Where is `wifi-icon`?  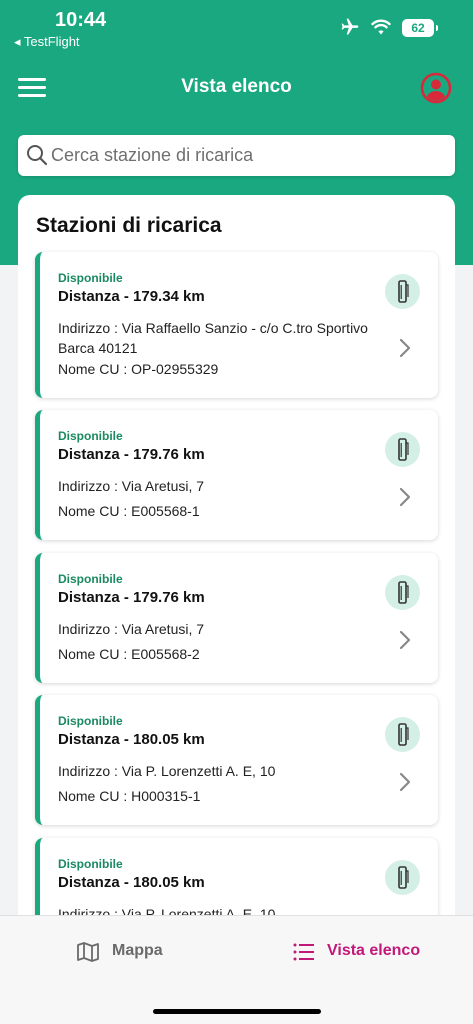
wifi-icon is located at coordinates (381, 27).